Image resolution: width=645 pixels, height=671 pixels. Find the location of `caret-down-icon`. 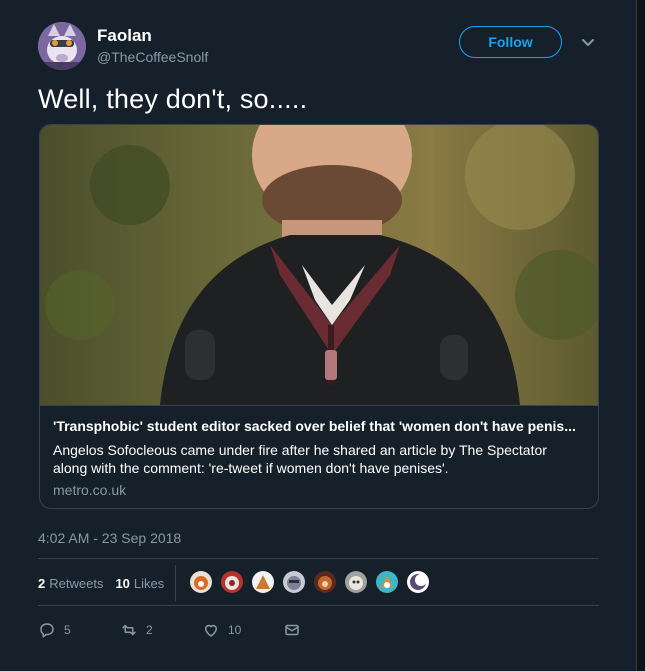

caret-down-icon is located at coordinates (588, 42).